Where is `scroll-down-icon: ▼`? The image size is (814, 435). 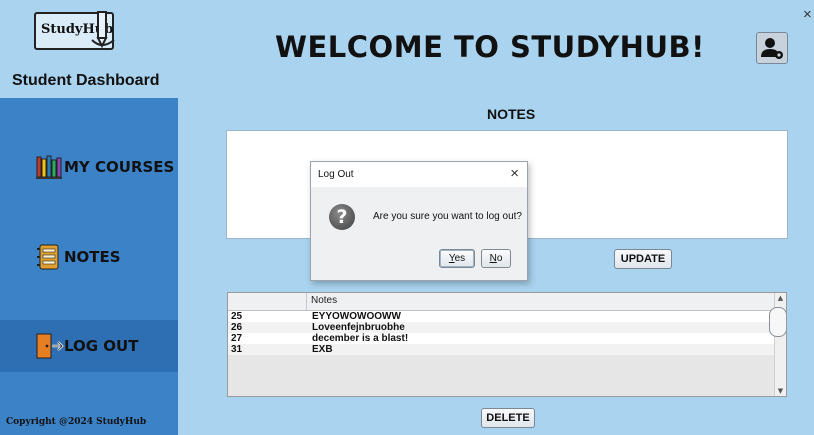
scroll-down-icon: ▼ is located at coordinates (780, 391).